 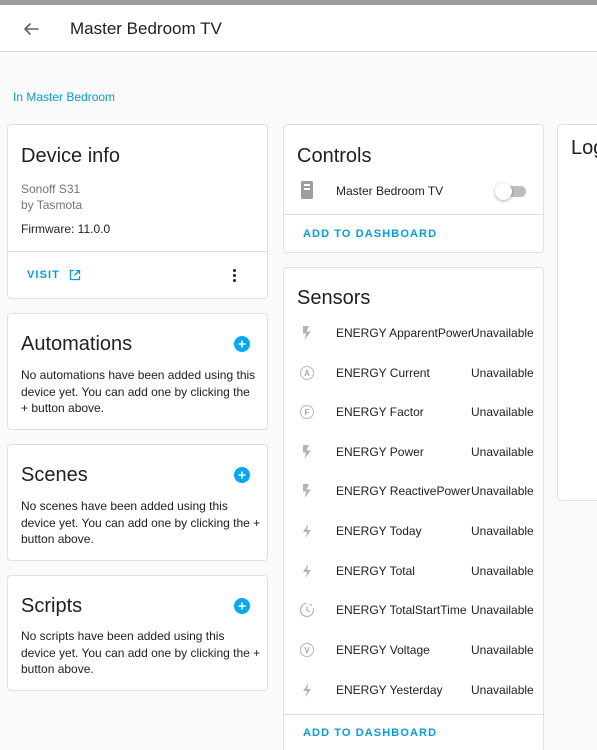 What do you see at coordinates (307, 610) in the screenshot?
I see `clock-icon` at bounding box center [307, 610].